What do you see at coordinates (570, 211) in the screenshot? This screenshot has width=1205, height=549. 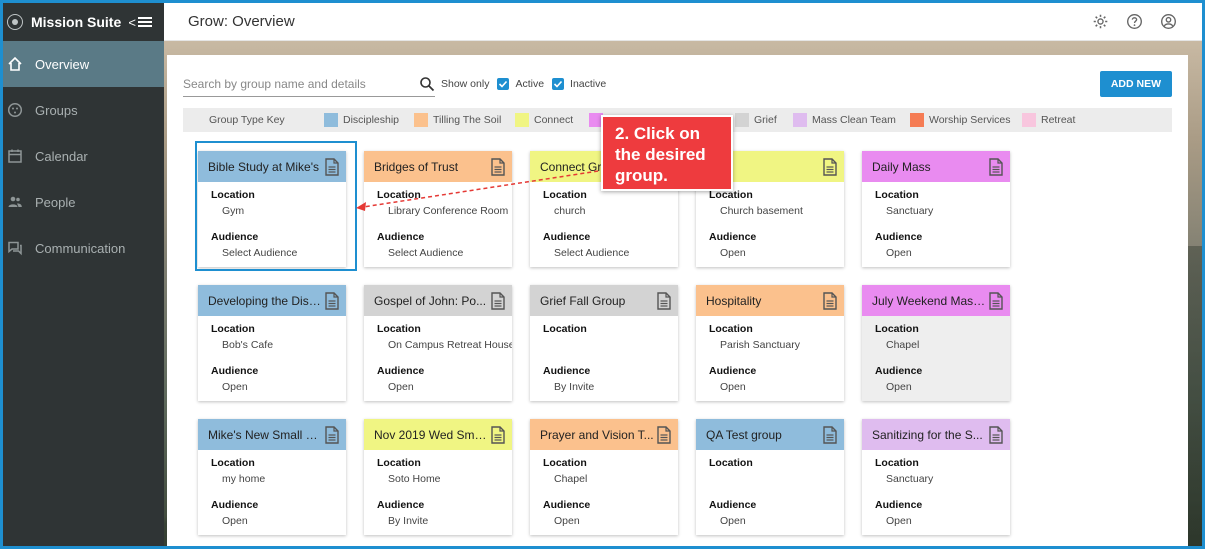 I see `location-value: church` at bounding box center [570, 211].